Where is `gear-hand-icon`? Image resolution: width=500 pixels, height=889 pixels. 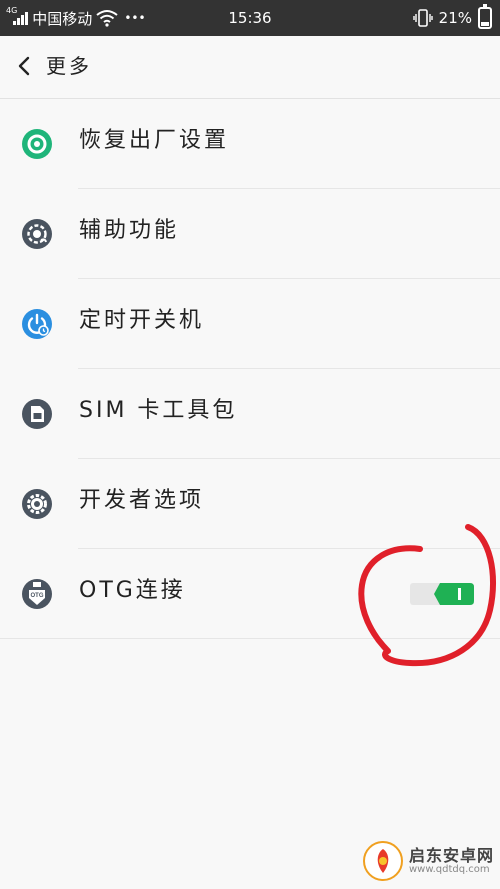
gear-hand-icon is located at coordinates (37, 234).